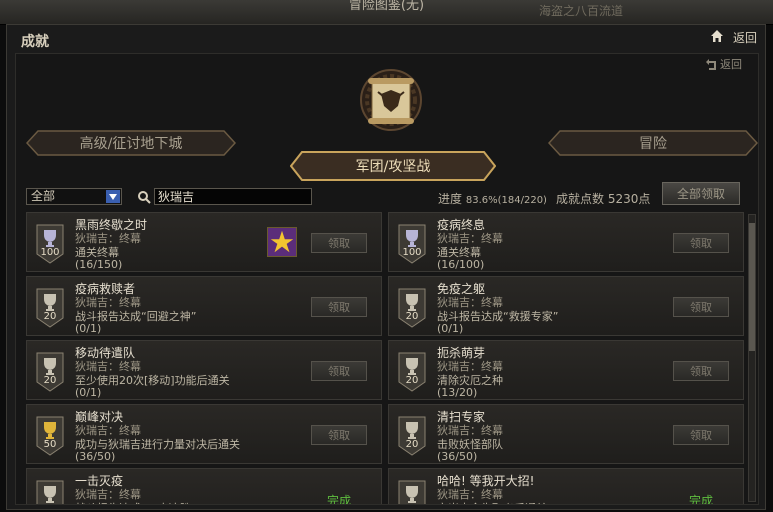  Describe the element at coordinates (566, 242) in the screenshot. I see `achievement-card: 100 疫病终息 狄瑞吉：终幕 通关终幕 (16/100) 领取` at that location.